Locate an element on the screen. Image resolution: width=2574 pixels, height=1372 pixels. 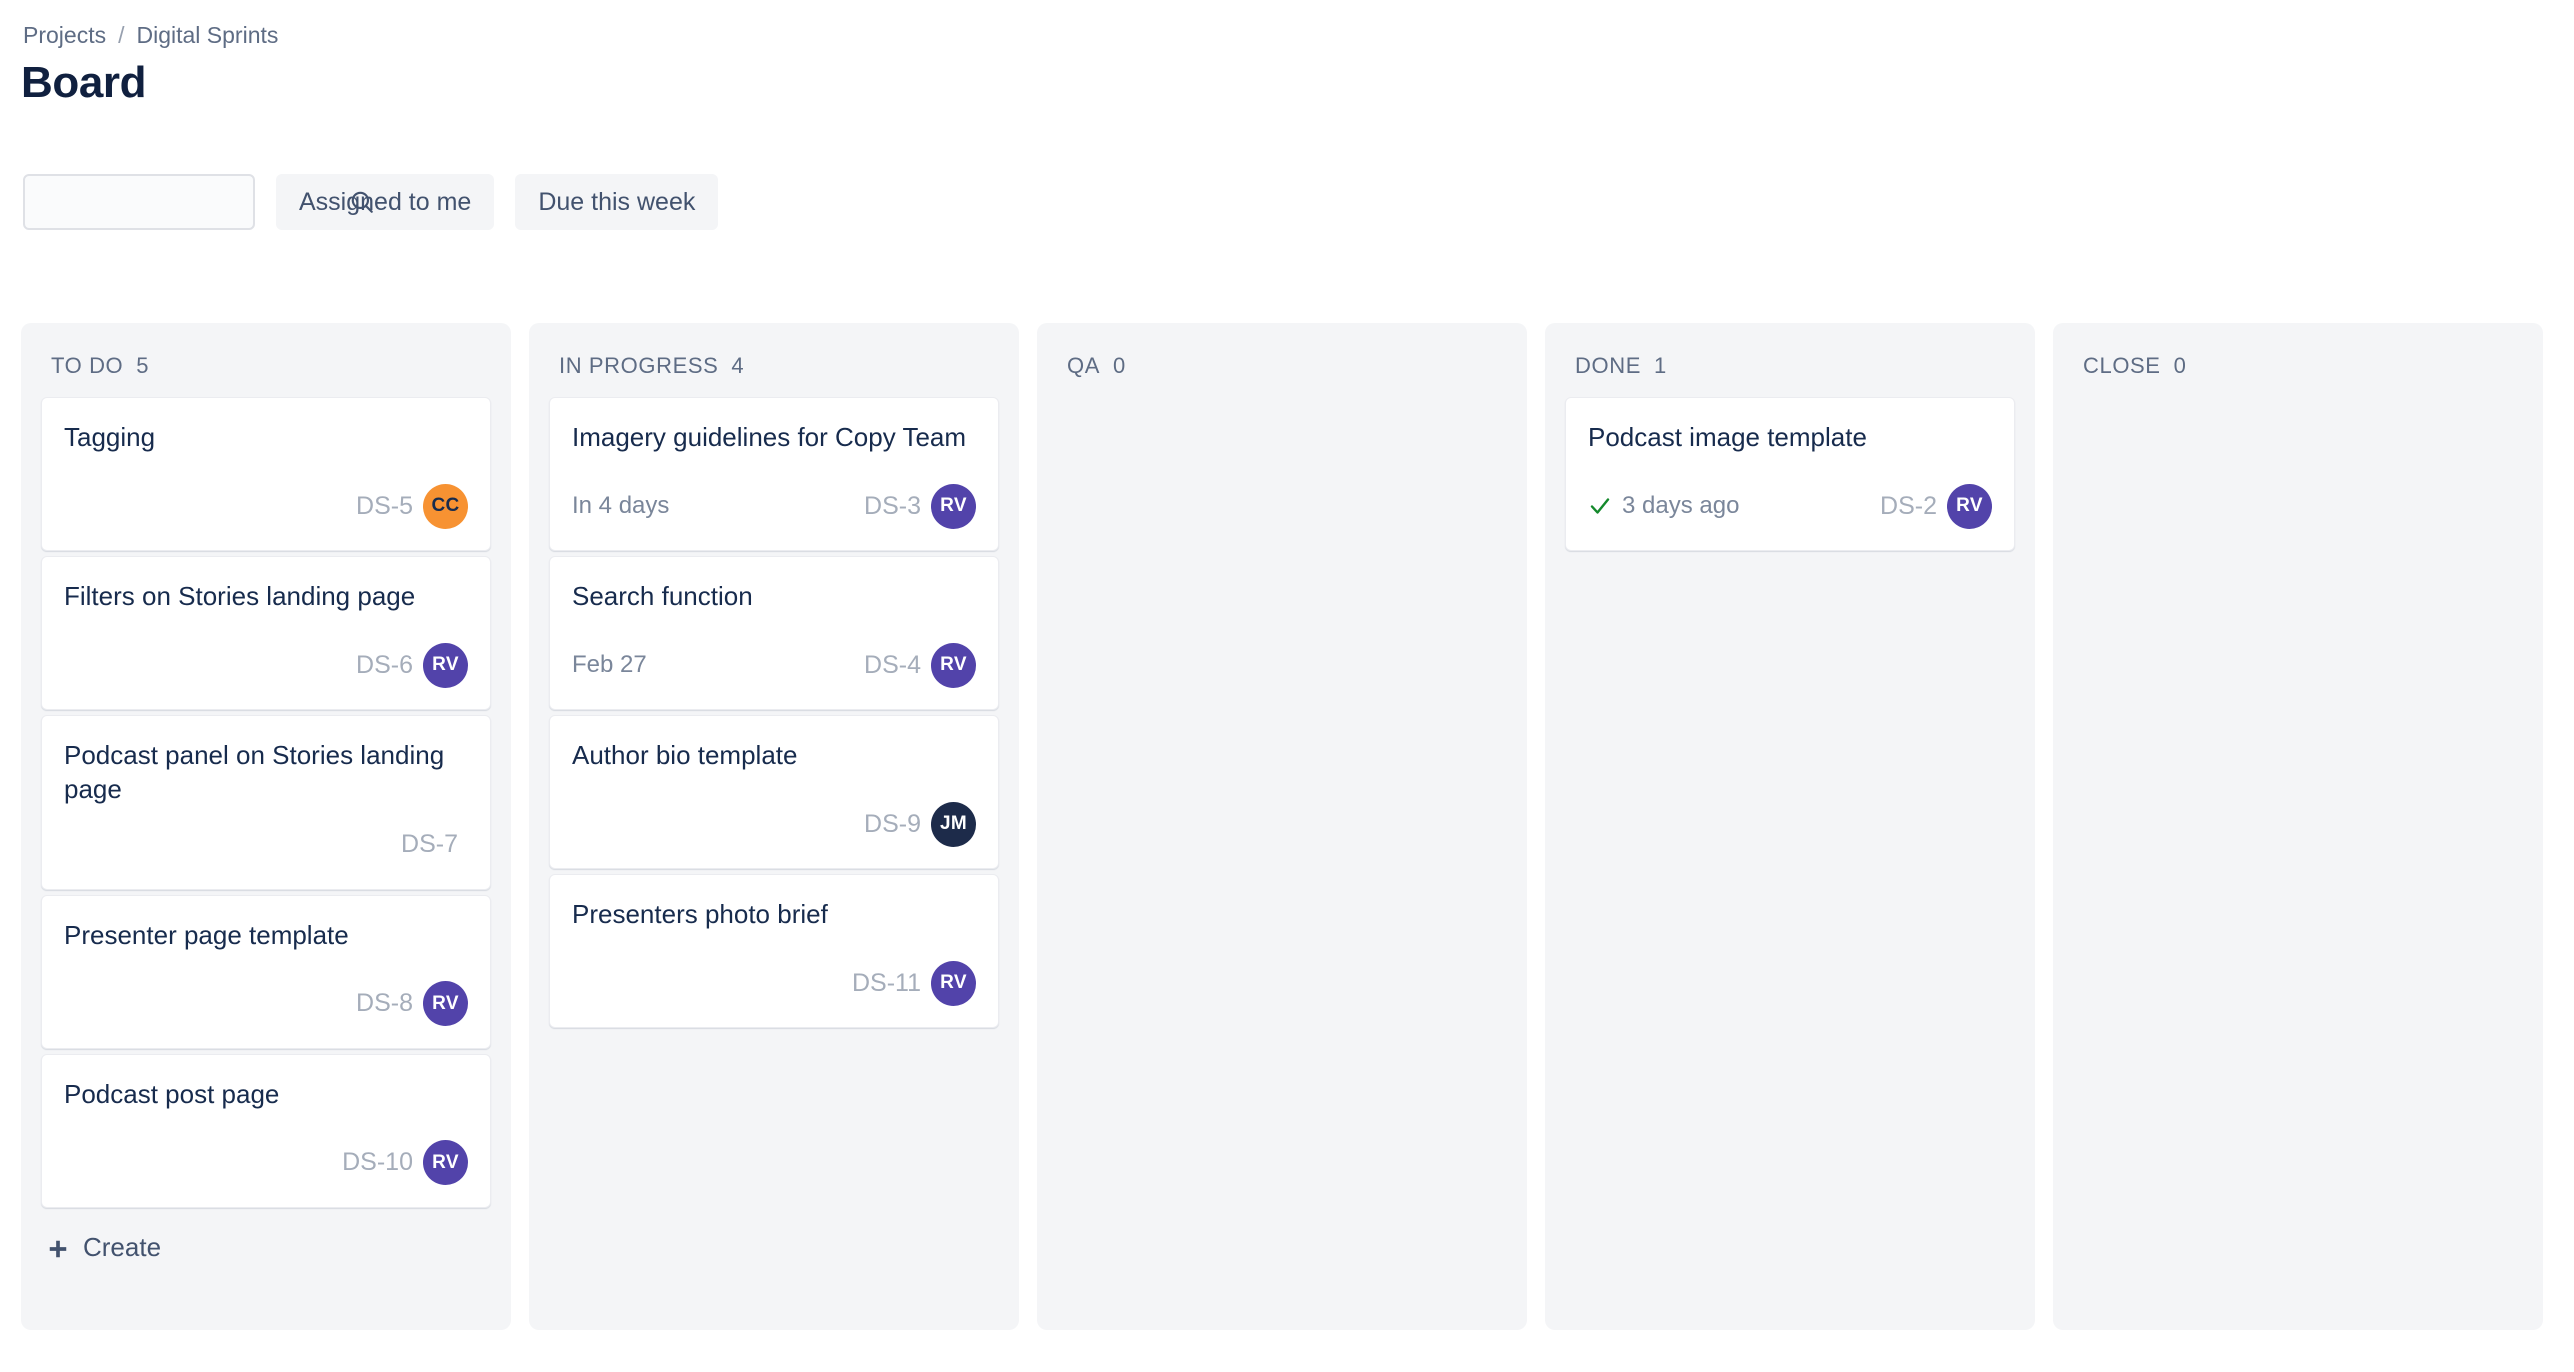
board-card: Tagging DS-5 CC is located at coordinates (266, 474).